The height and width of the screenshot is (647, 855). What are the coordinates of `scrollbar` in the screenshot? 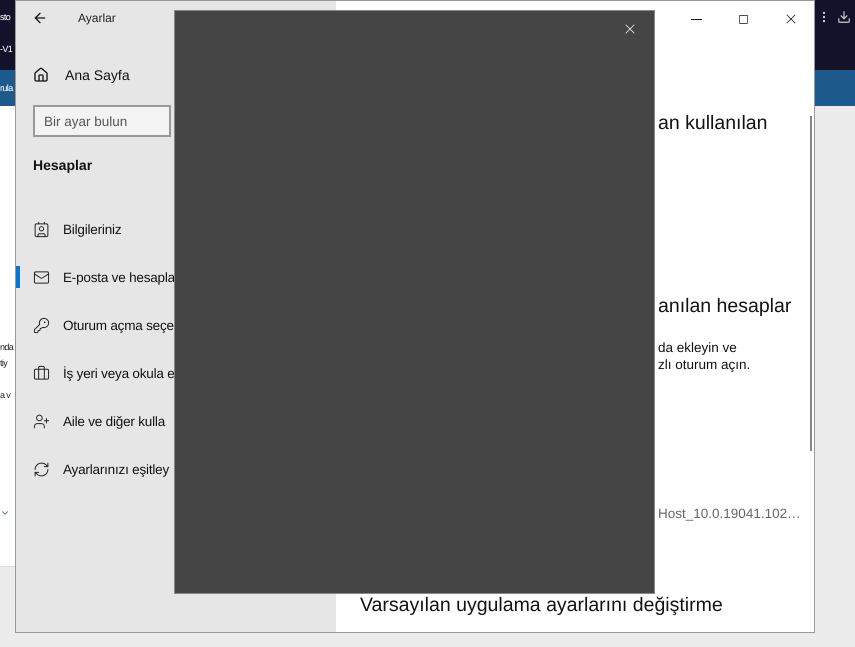 It's located at (811, 283).